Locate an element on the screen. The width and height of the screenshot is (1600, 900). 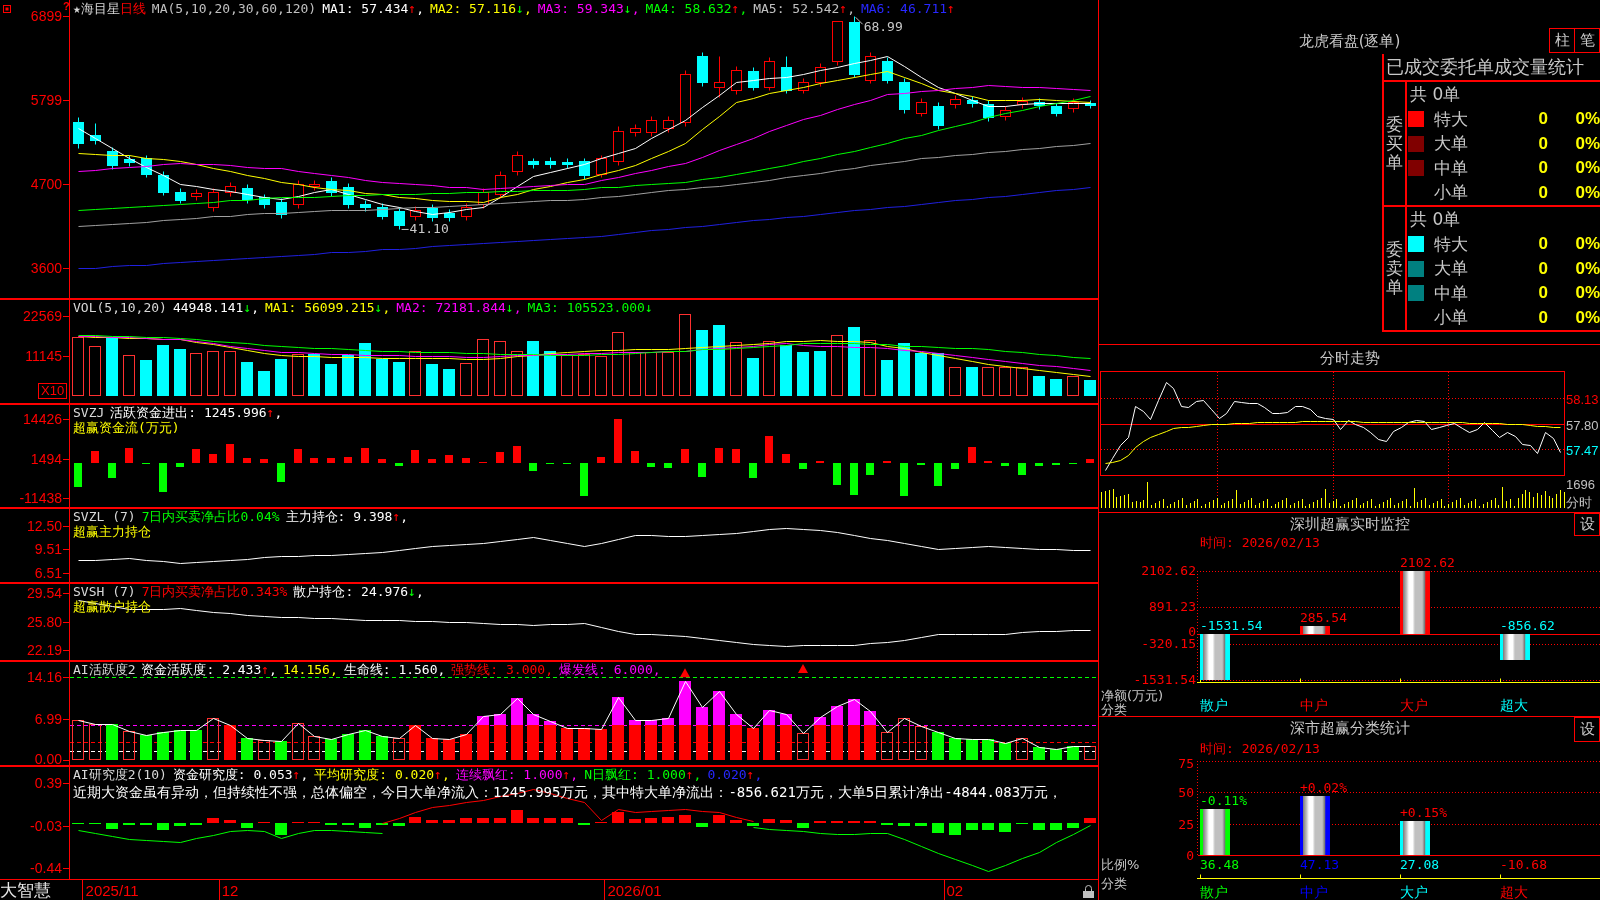
trend-arrow: ↓ is located at coordinates (648, 307).